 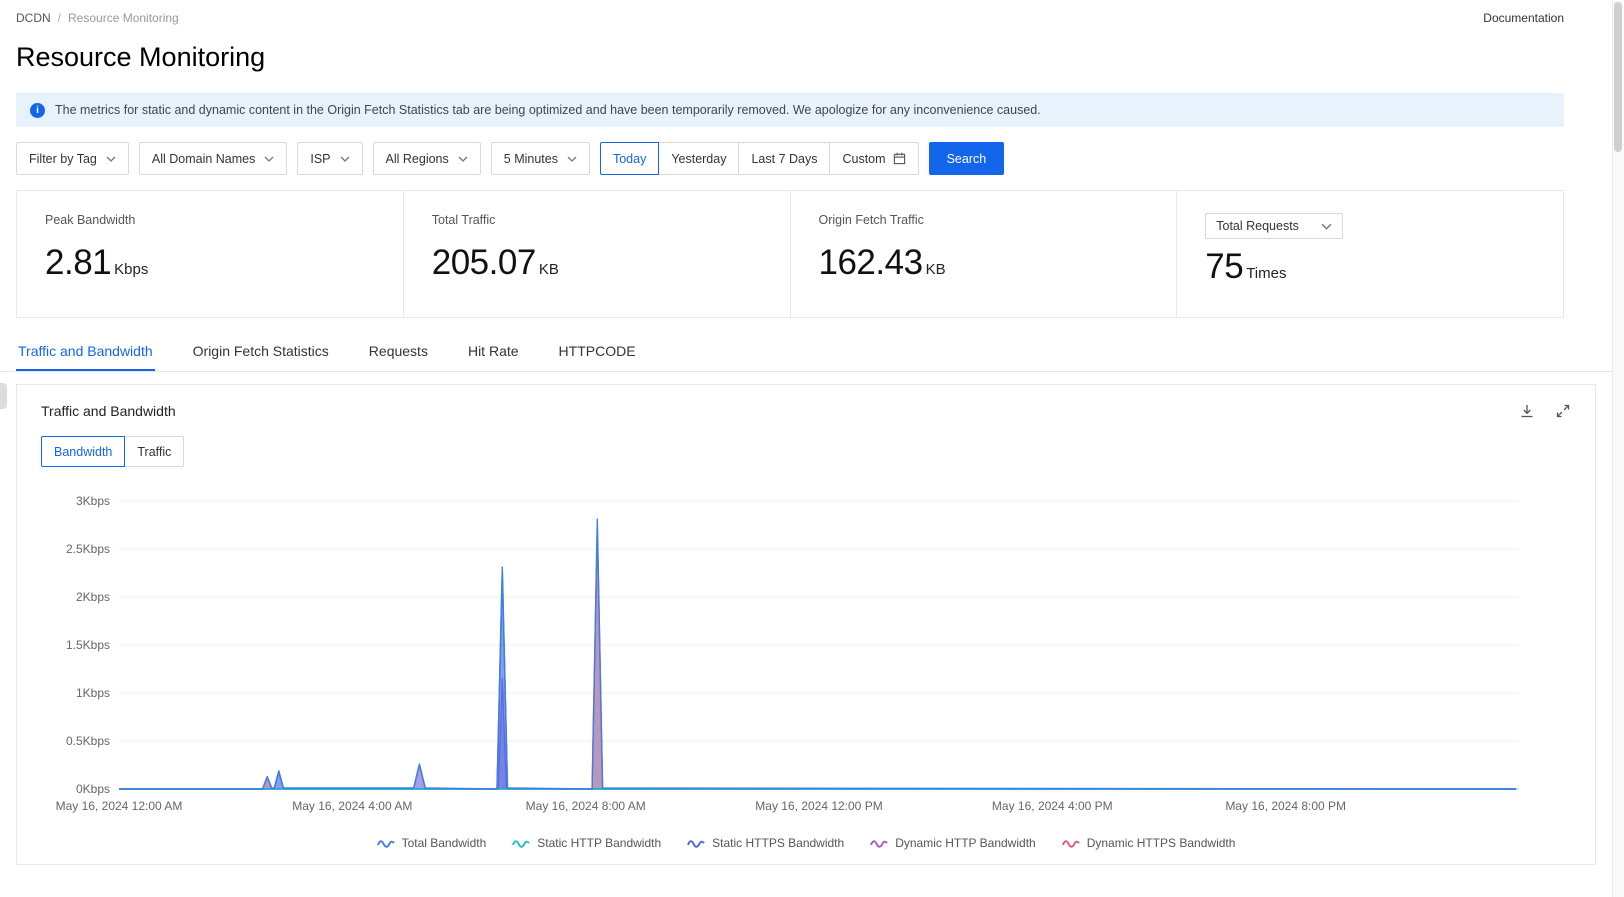 What do you see at coordinates (484, 262) in the screenshot?
I see `stat-value: 205.07` at bounding box center [484, 262].